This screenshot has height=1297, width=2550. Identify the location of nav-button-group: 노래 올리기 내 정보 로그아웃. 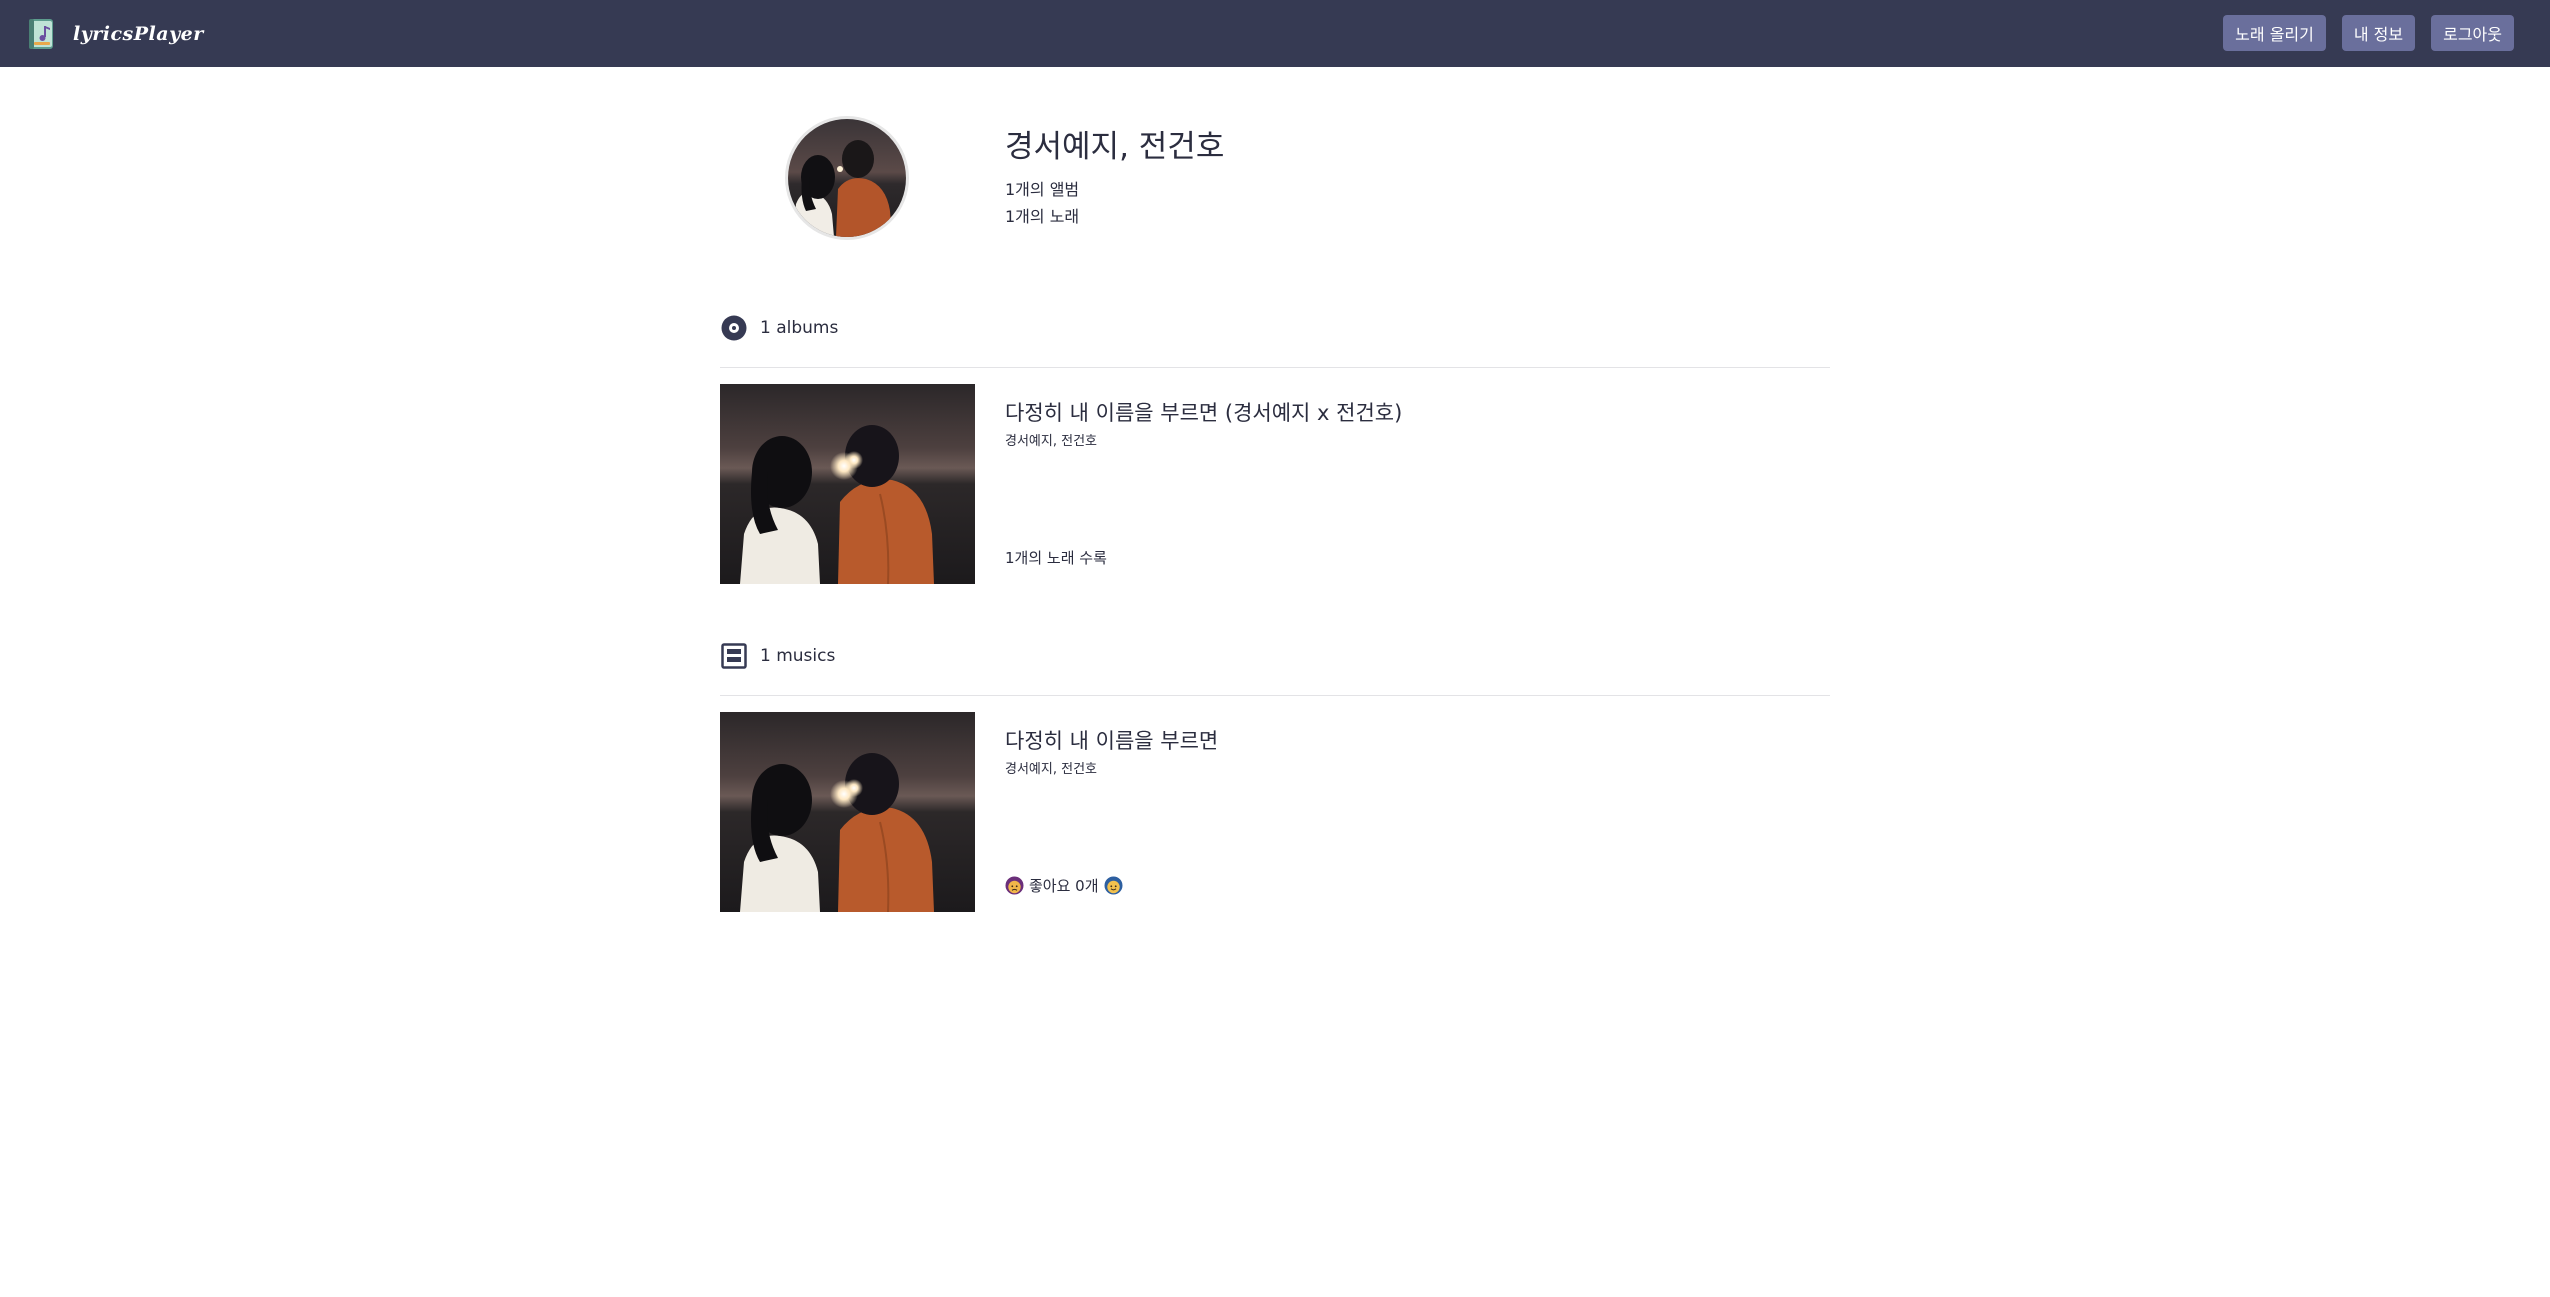
(2368, 33).